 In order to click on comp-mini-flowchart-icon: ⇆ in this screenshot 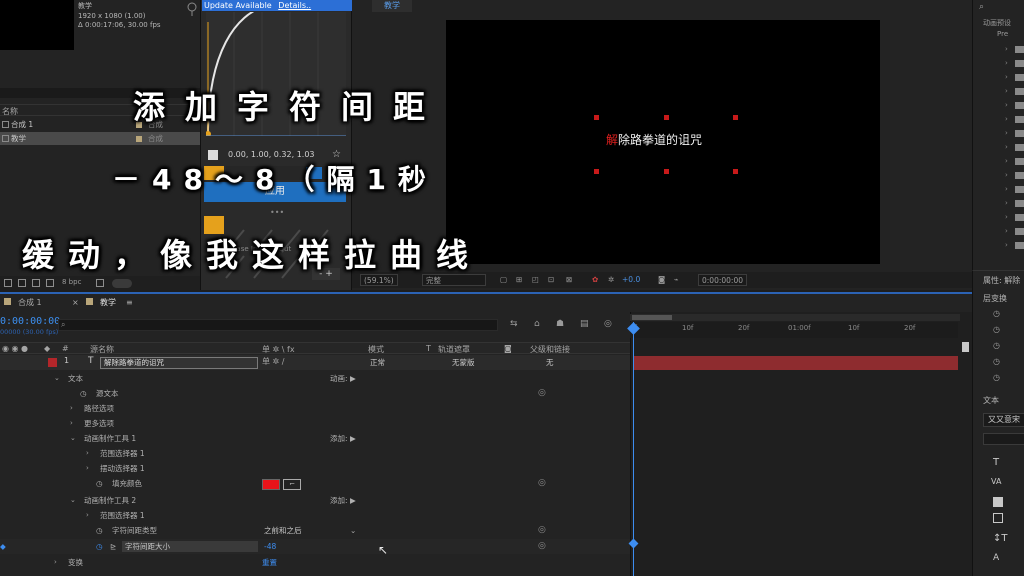, I will do `click(514, 324)`.